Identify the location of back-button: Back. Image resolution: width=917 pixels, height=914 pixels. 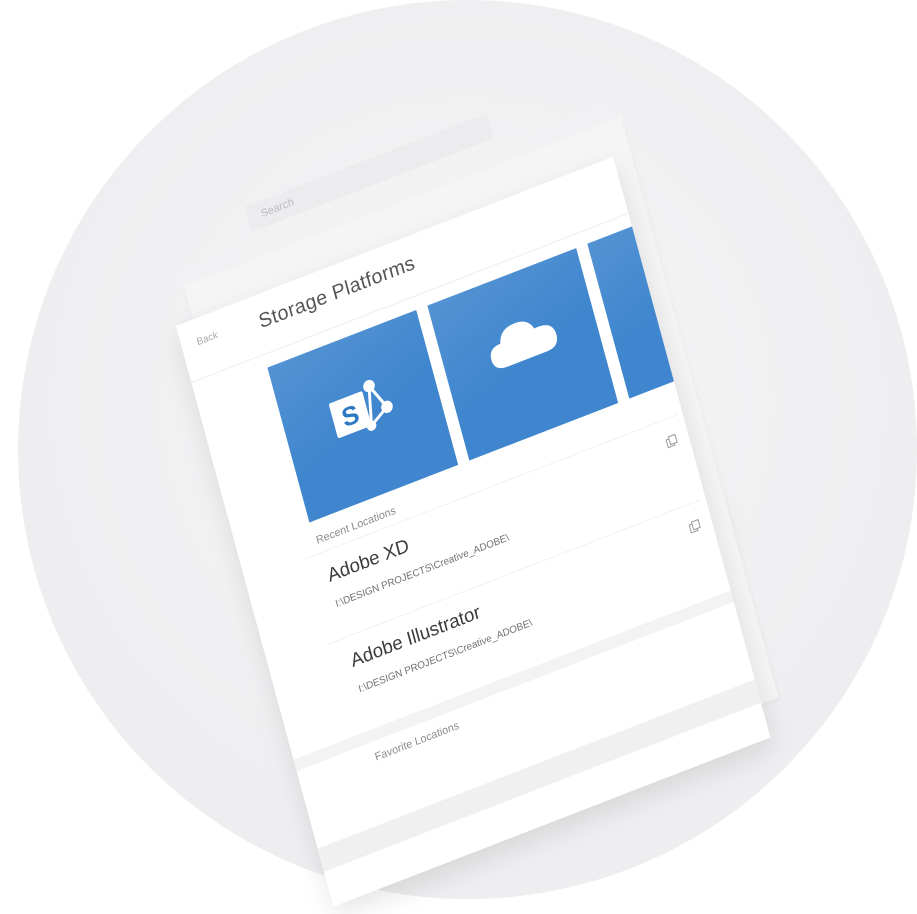
(208, 339).